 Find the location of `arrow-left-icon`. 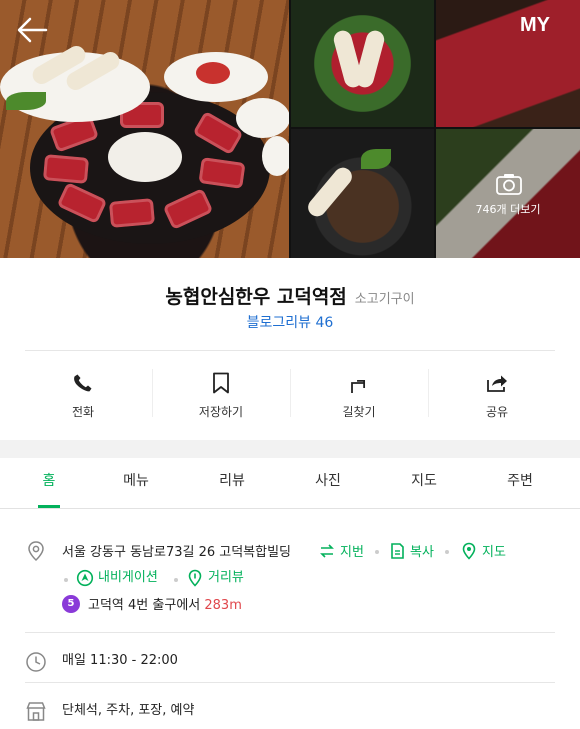

arrow-left-icon is located at coordinates (32, 30).